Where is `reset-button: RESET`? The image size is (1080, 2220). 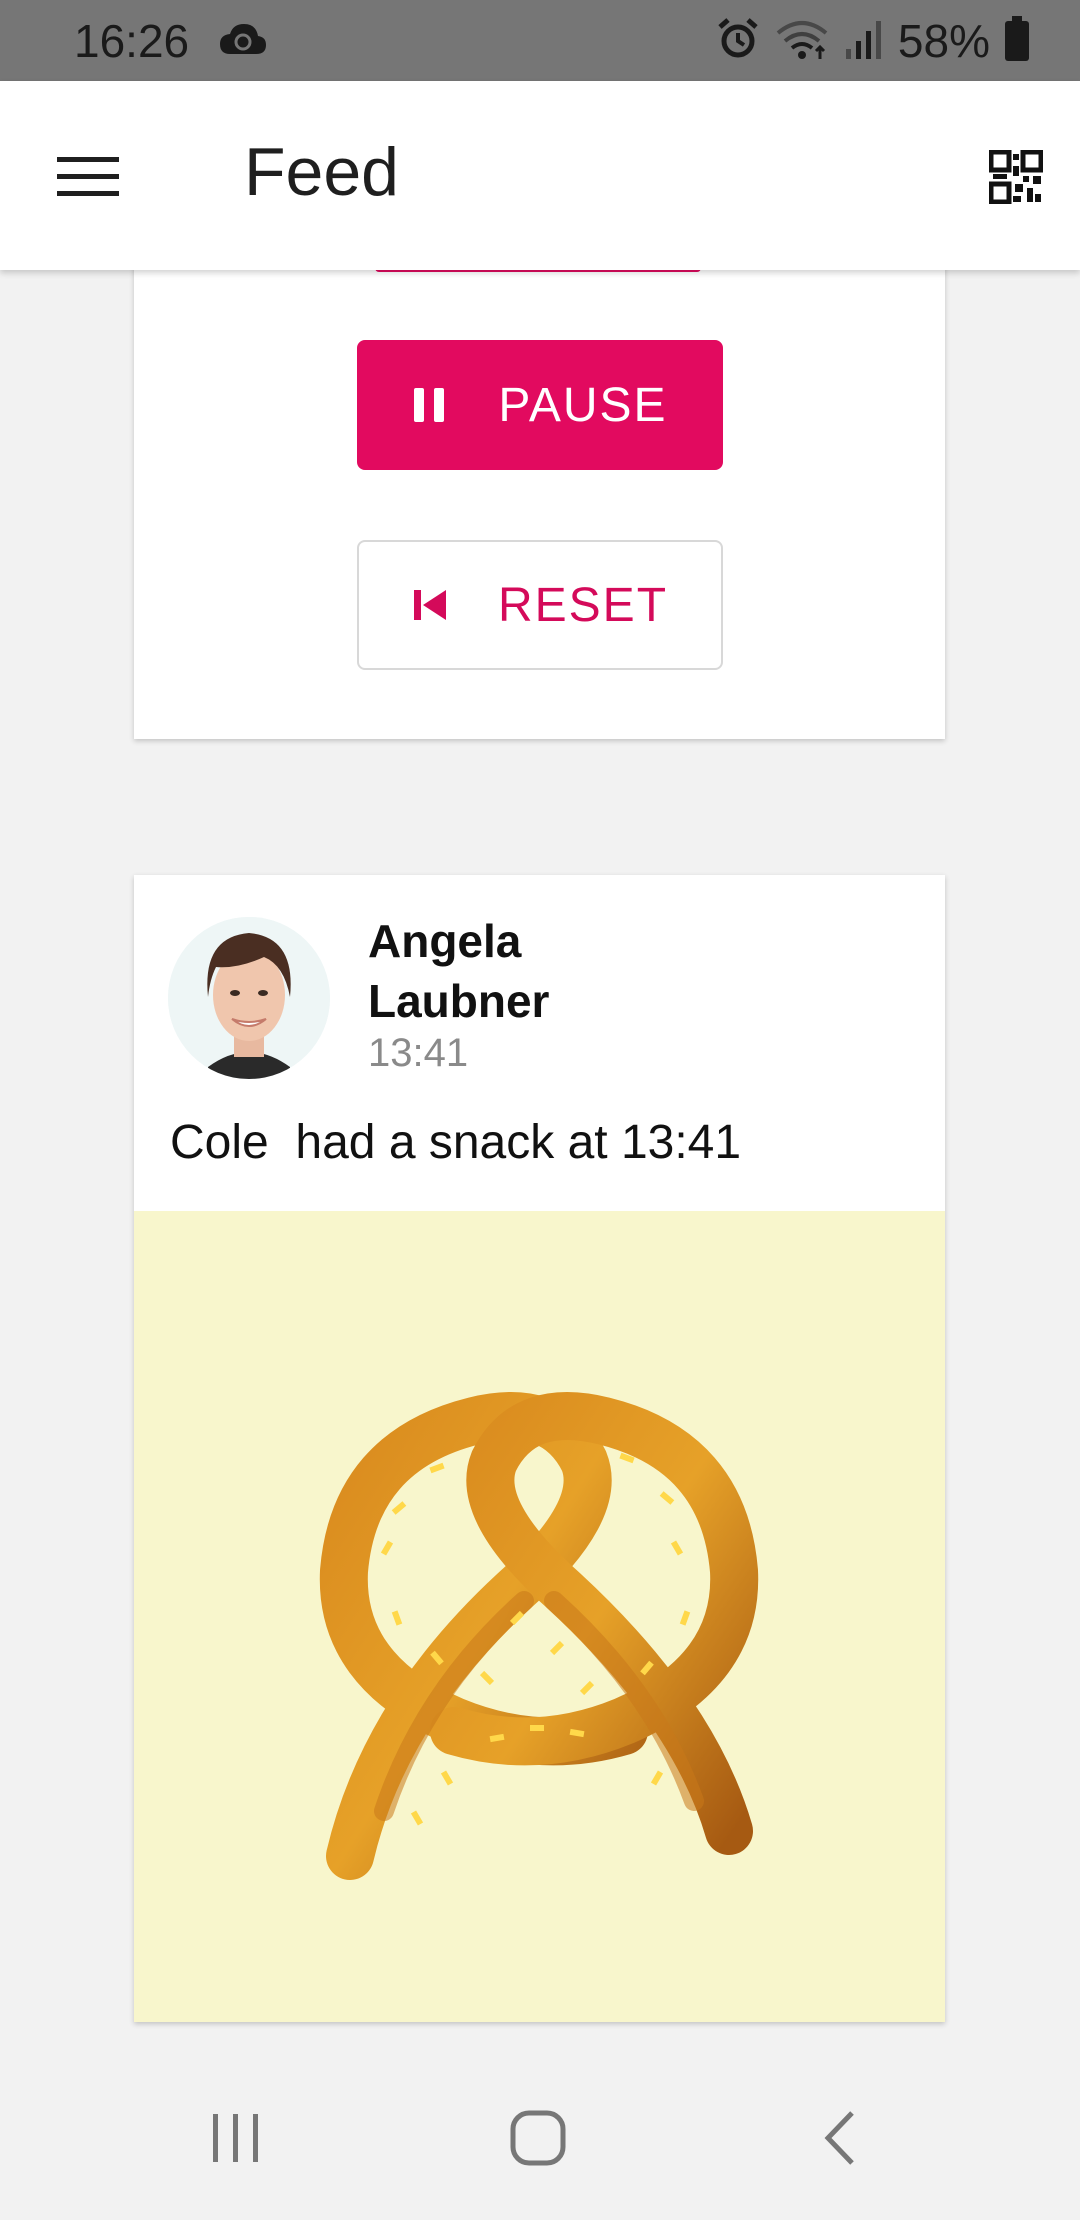 reset-button: RESET is located at coordinates (540, 605).